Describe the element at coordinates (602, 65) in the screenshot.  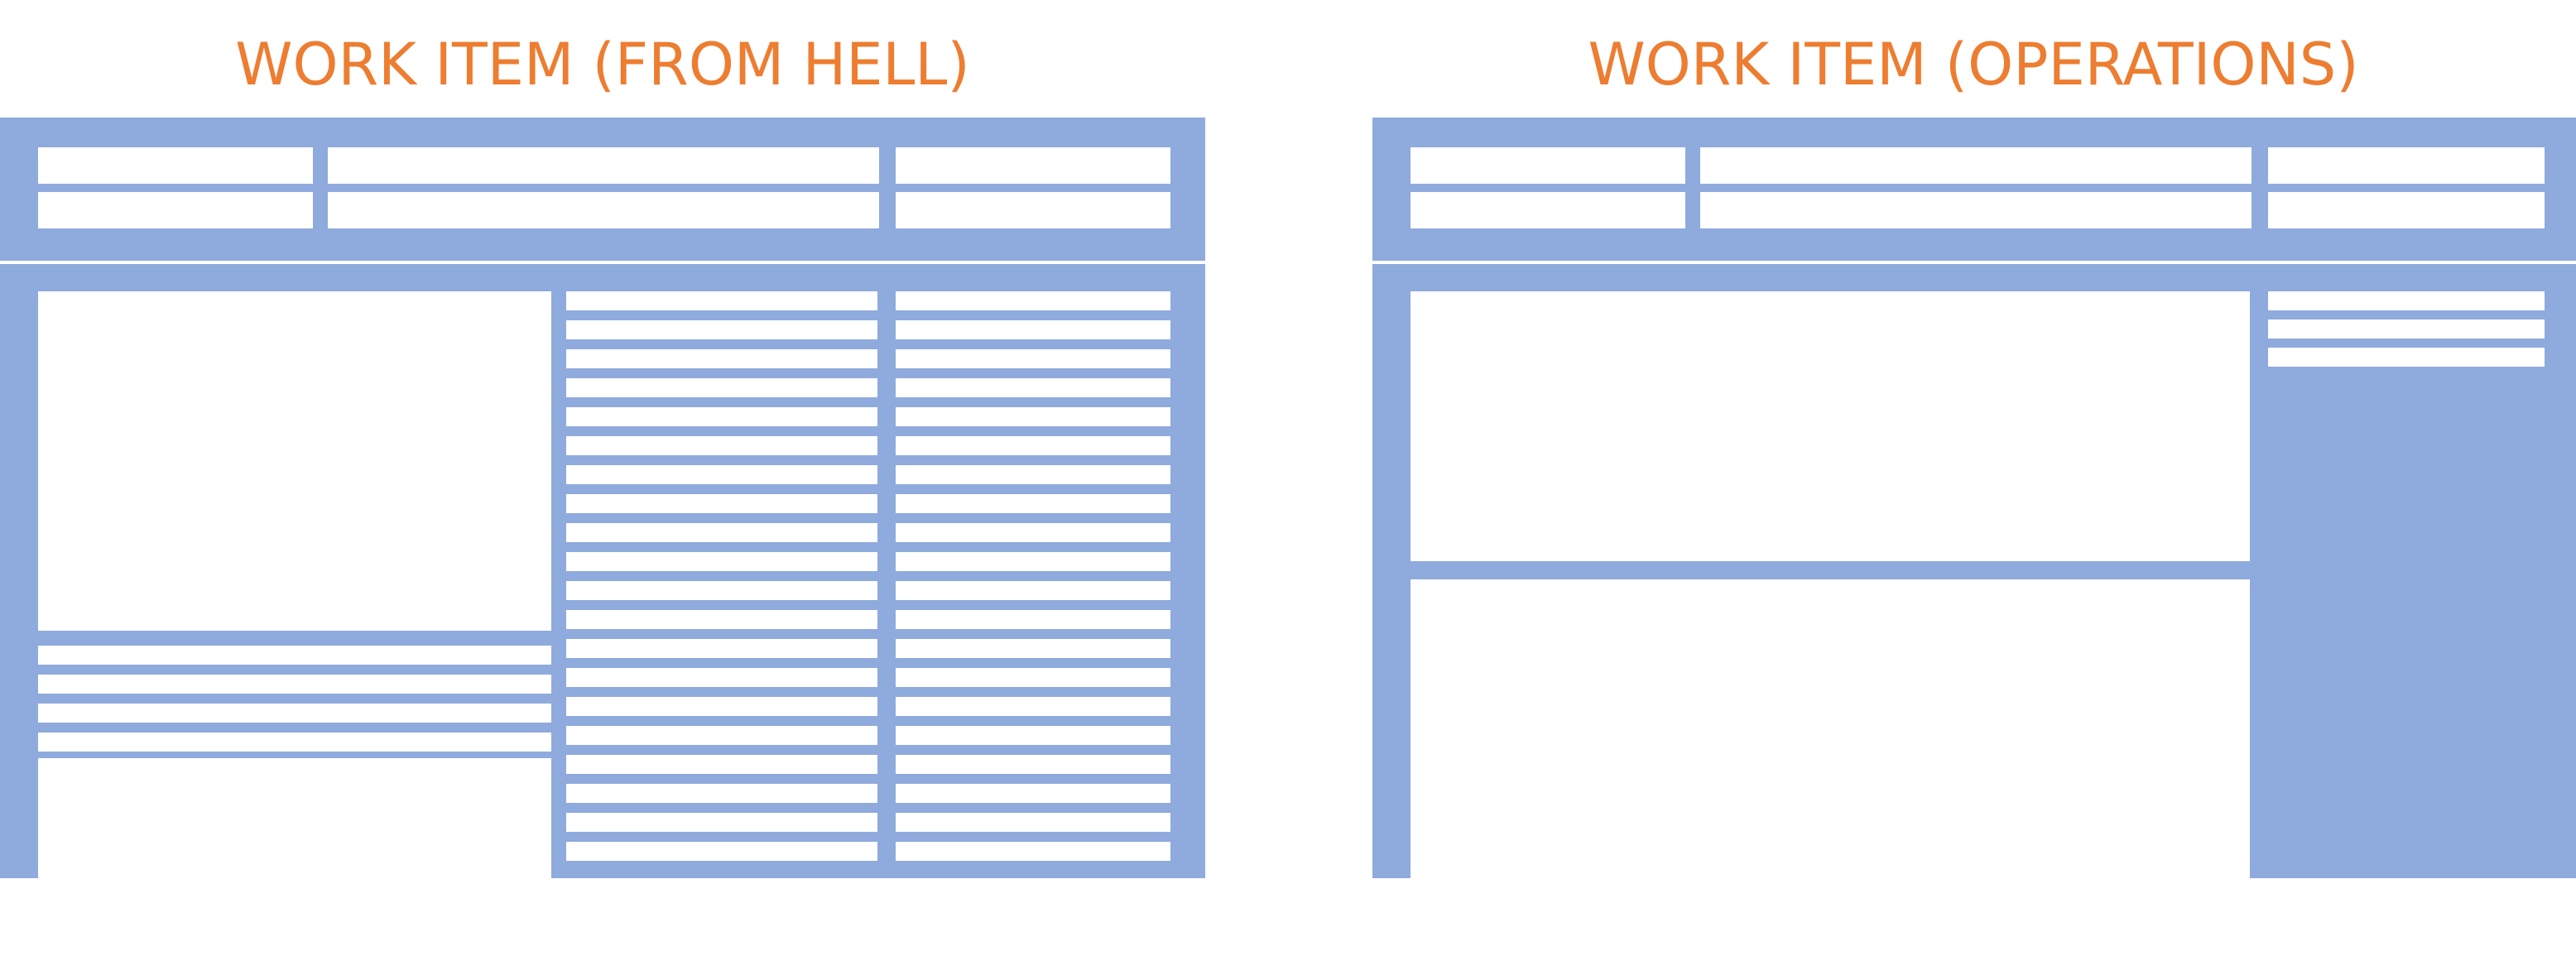
I see `title-work-item-from-hell: WORK ITEM (FROM HELL)` at that location.